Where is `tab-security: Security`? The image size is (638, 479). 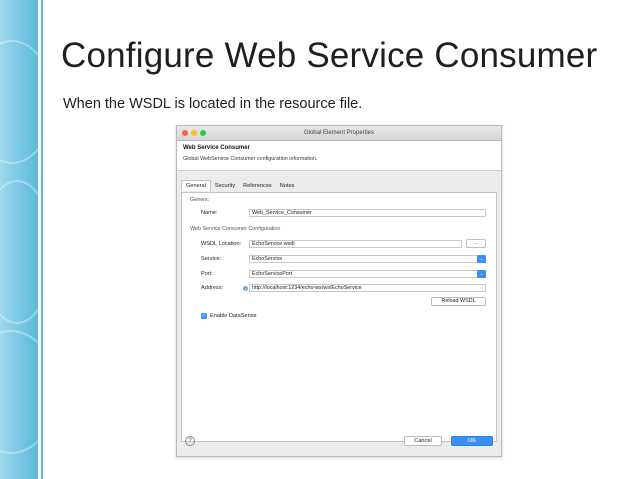 tab-security: Security is located at coordinates (225, 186).